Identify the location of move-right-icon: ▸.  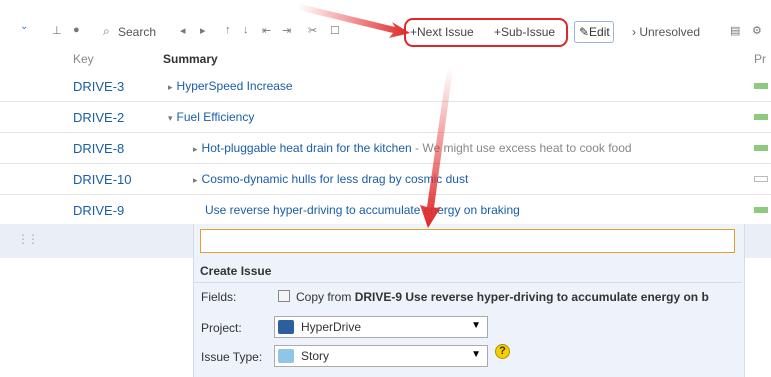
(203, 30).